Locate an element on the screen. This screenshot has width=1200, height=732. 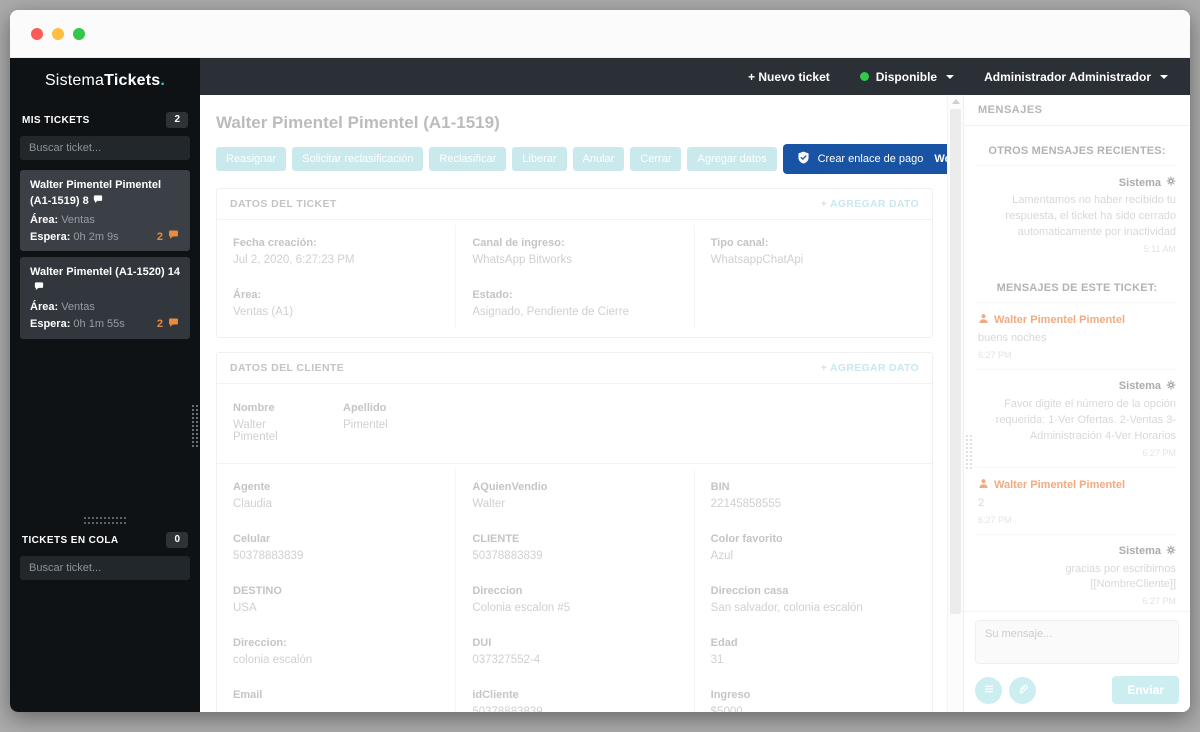
reasignar-button: Reasignar is located at coordinates (251, 159).